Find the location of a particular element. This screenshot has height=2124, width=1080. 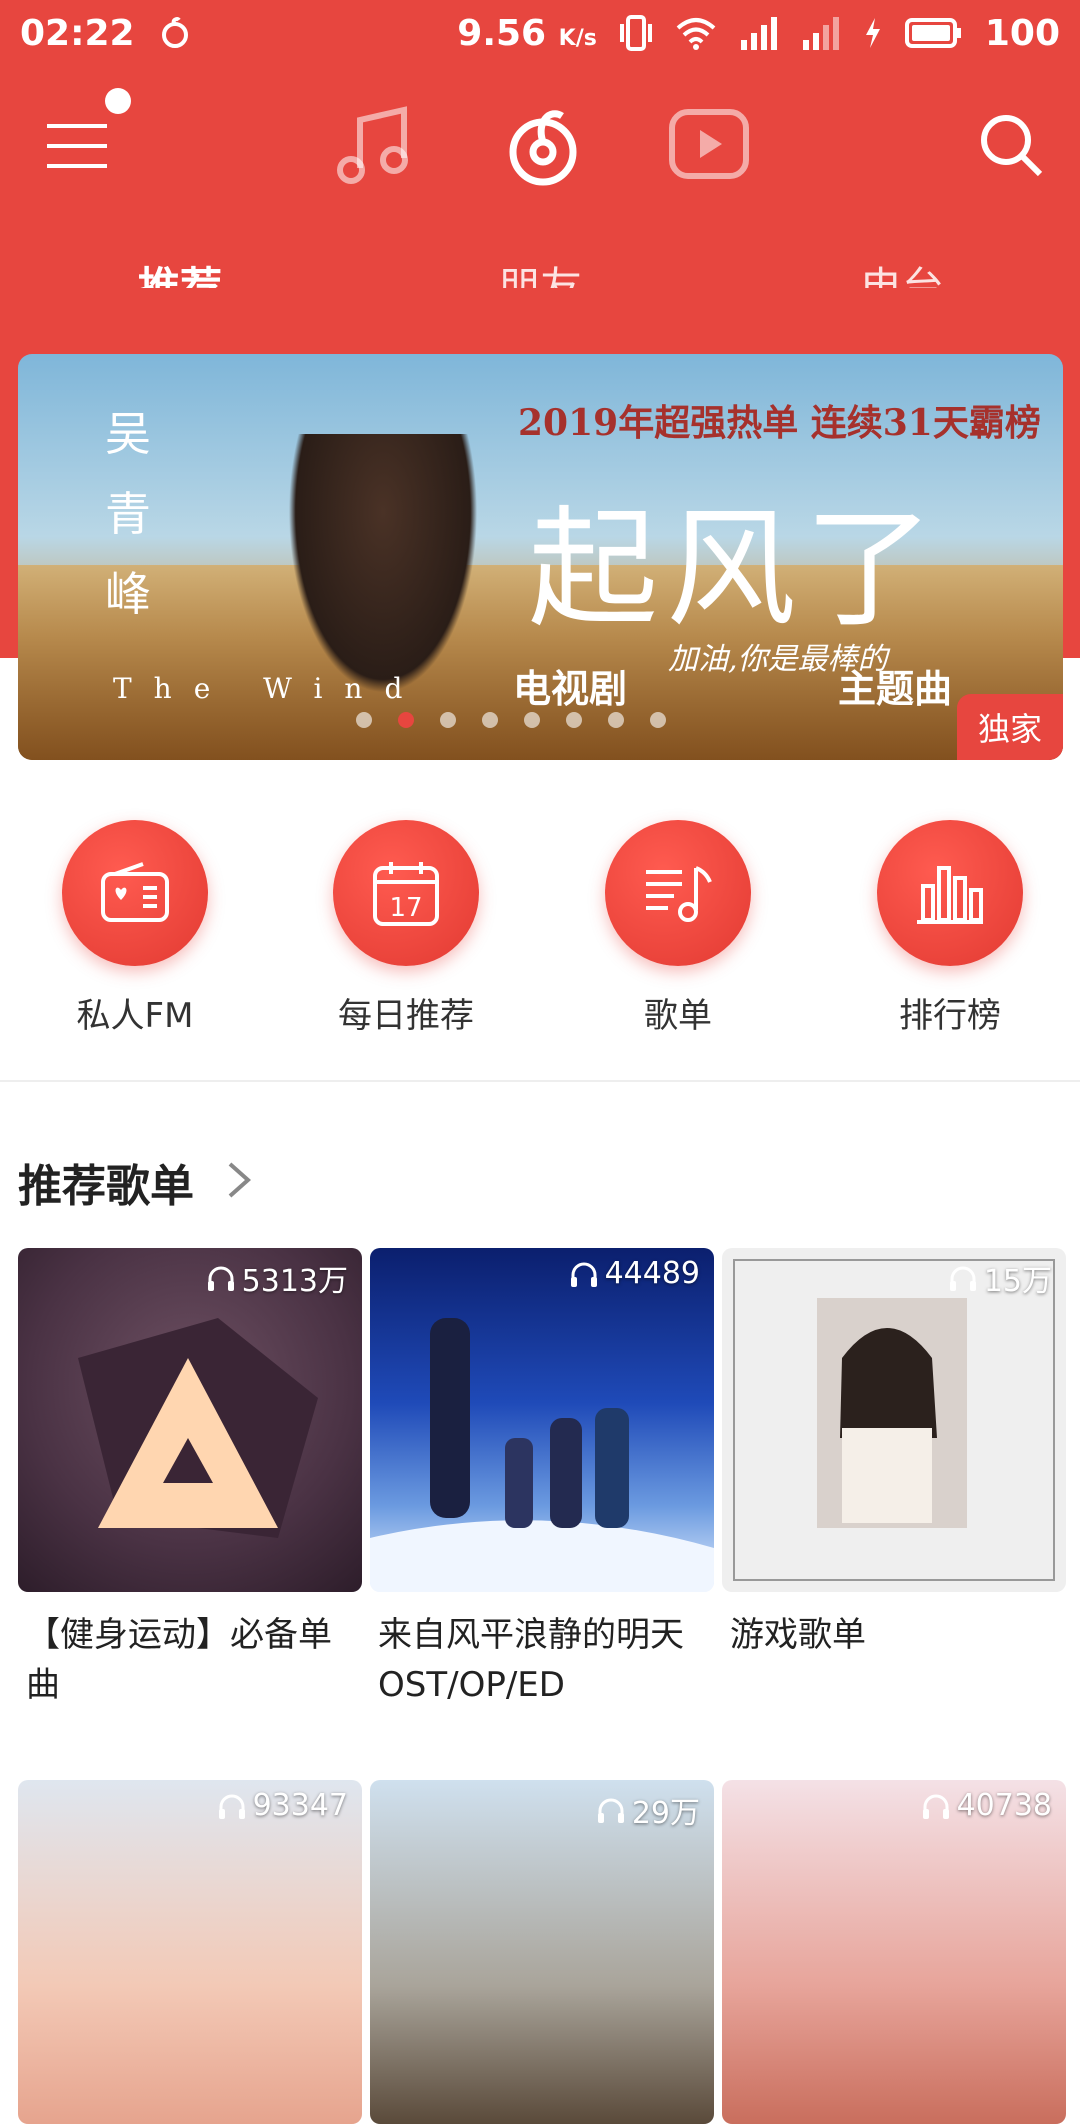

play-count: 44489 is located at coordinates (634, 1273).